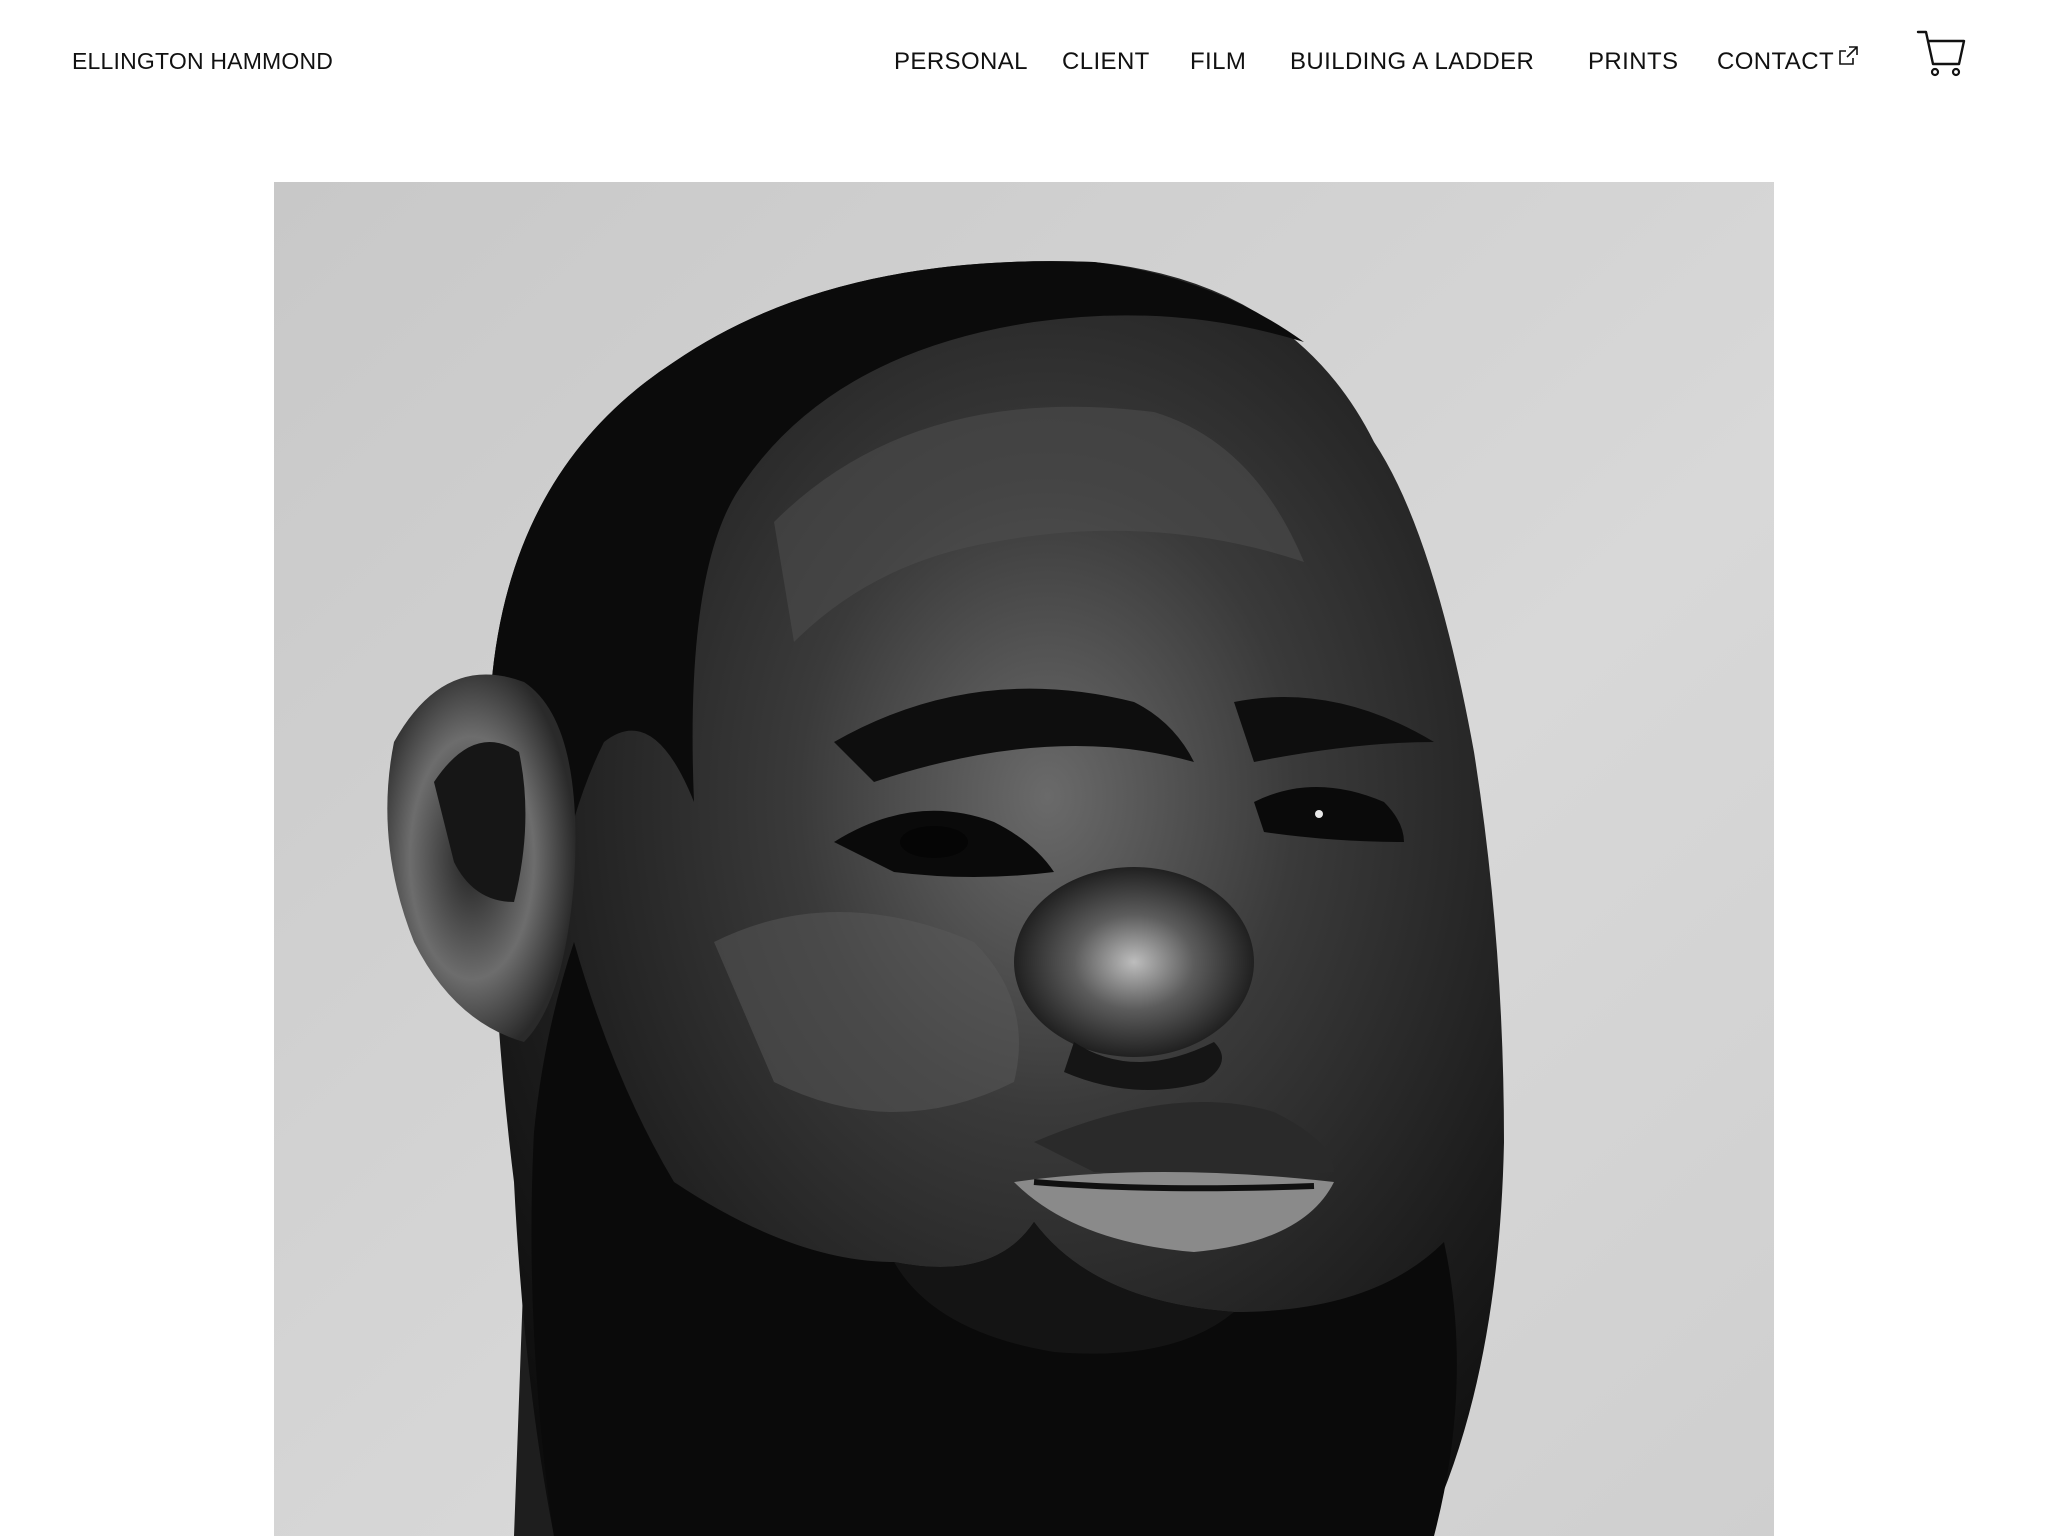 The image size is (2048, 1536). I want to click on nav-contact: CONTACT, so click(1775, 62).